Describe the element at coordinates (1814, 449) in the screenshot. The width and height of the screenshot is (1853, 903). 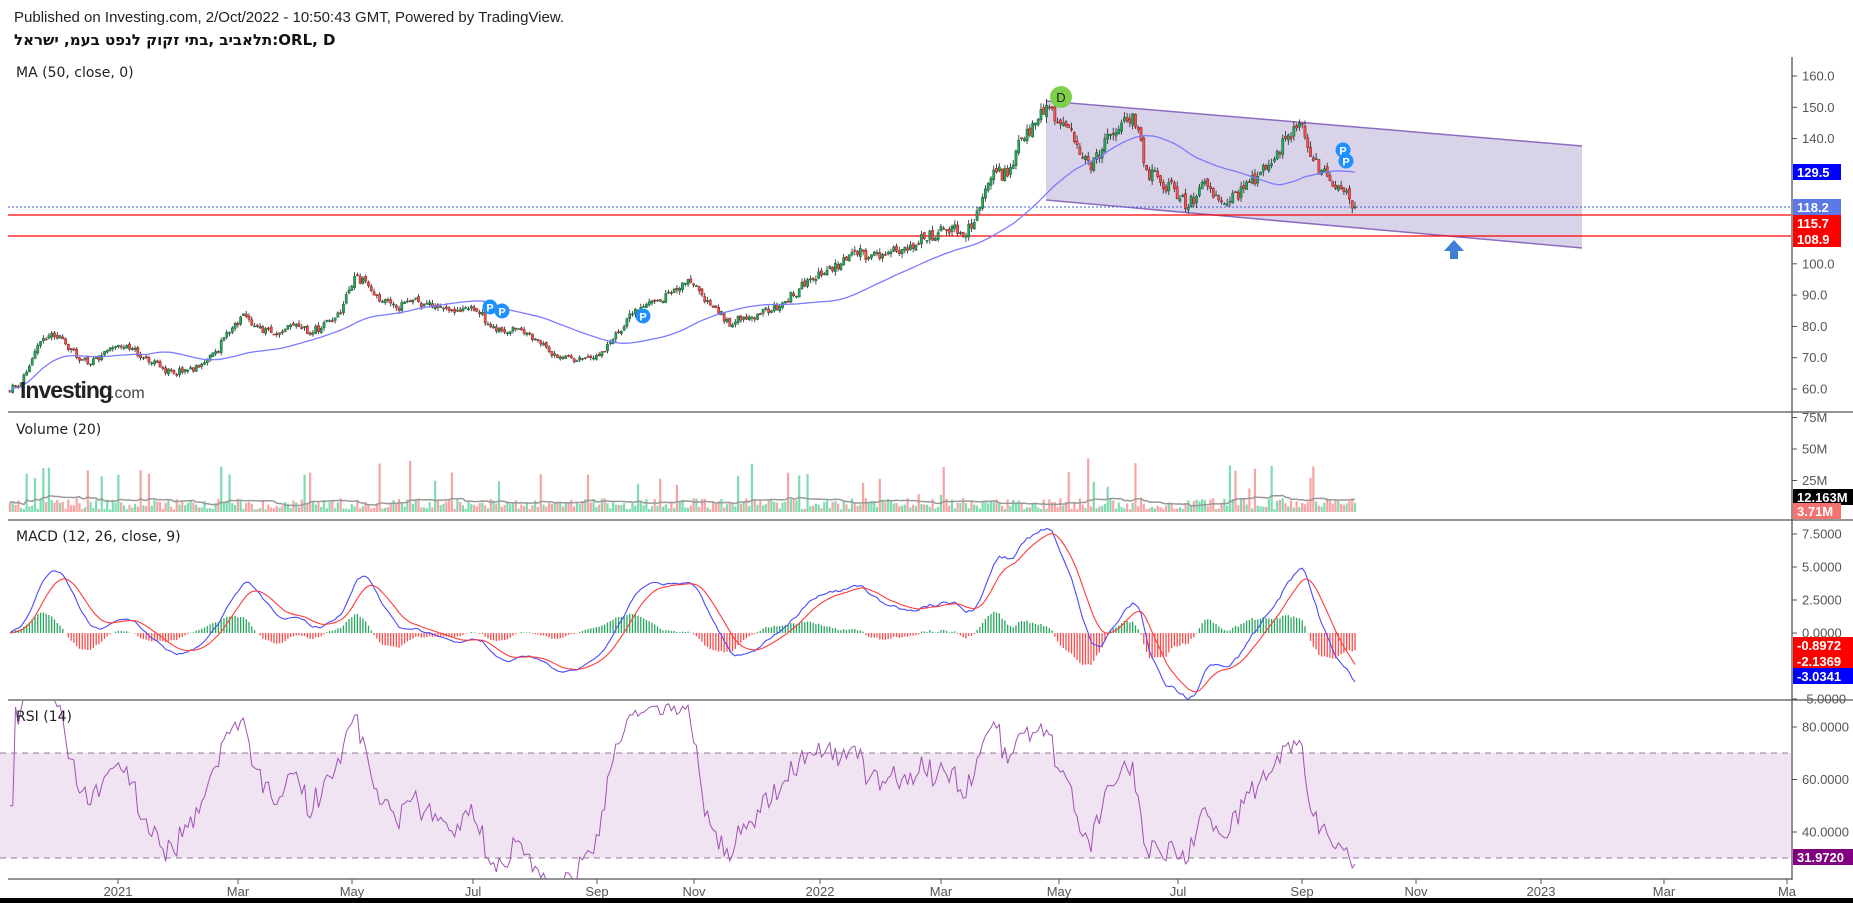
I see `volume-axis-tick: 50M` at that location.